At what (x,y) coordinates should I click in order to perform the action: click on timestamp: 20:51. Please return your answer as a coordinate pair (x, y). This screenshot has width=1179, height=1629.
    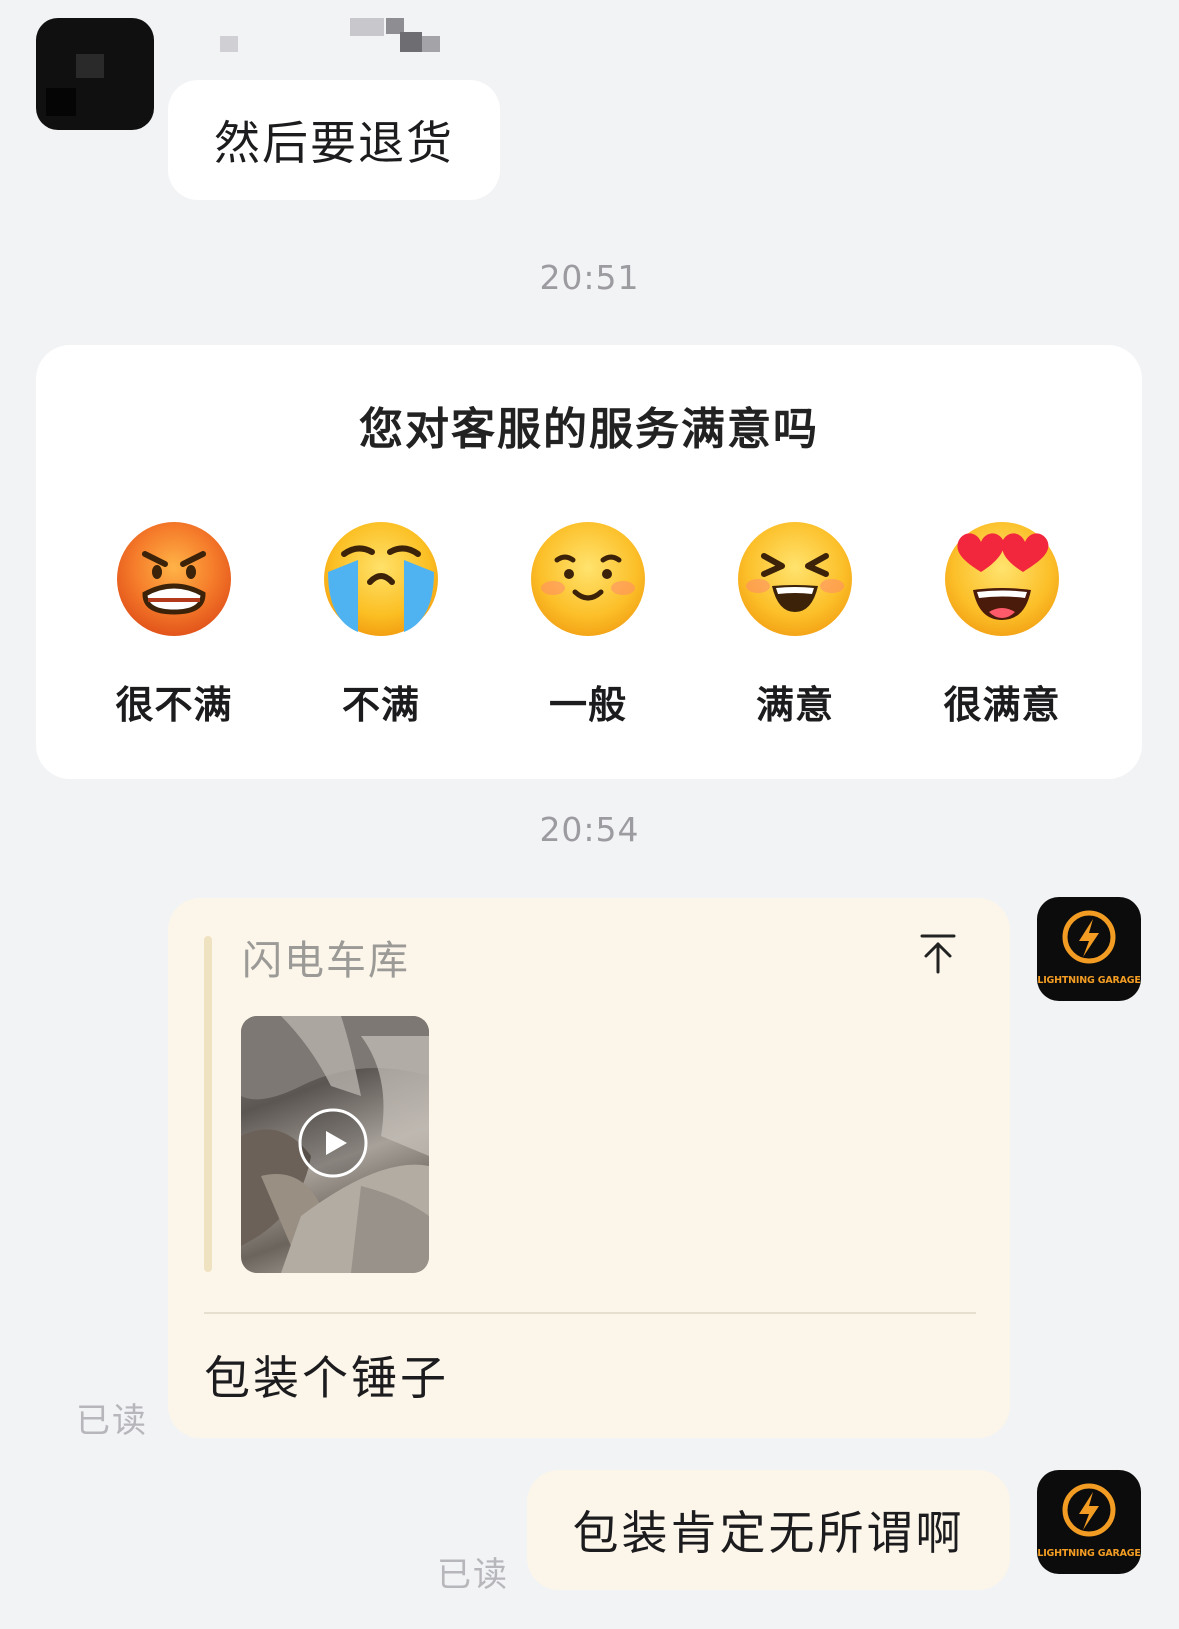
    Looking at the image, I should click on (589, 277).